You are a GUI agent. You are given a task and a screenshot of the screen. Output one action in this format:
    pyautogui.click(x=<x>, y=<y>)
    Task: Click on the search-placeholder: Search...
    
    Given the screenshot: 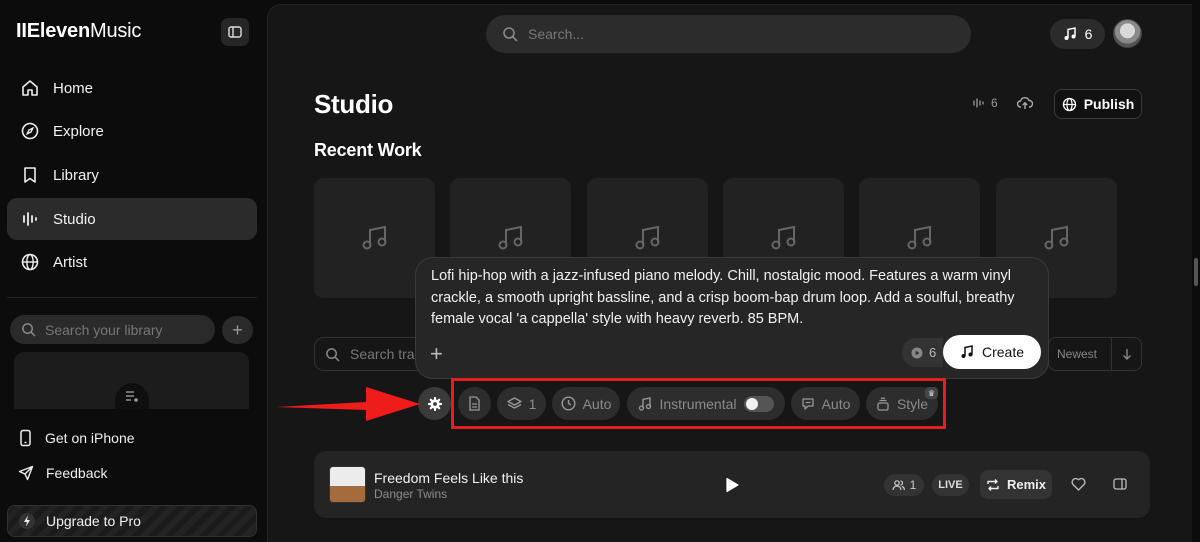 What is the action you would take?
    pyautogui.click(x=556, y=34)
    